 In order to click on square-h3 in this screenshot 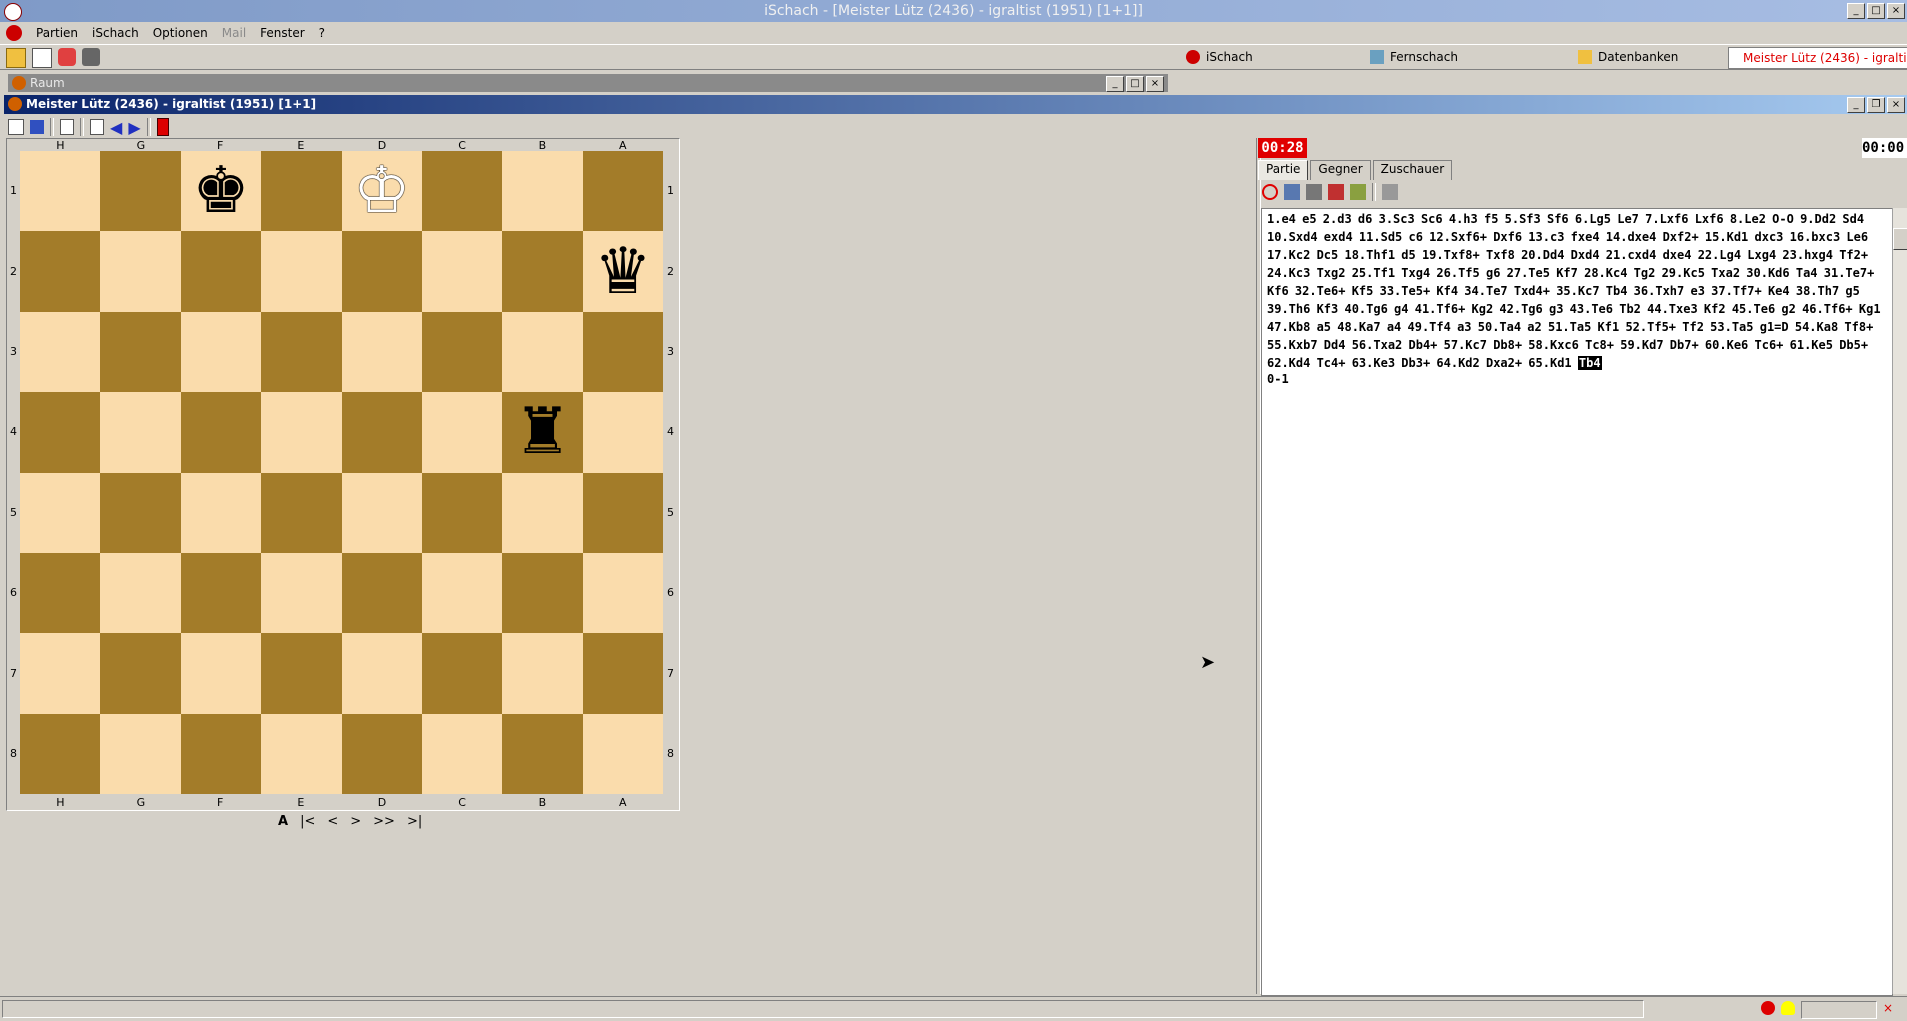, I will do `click(60, 352)`.